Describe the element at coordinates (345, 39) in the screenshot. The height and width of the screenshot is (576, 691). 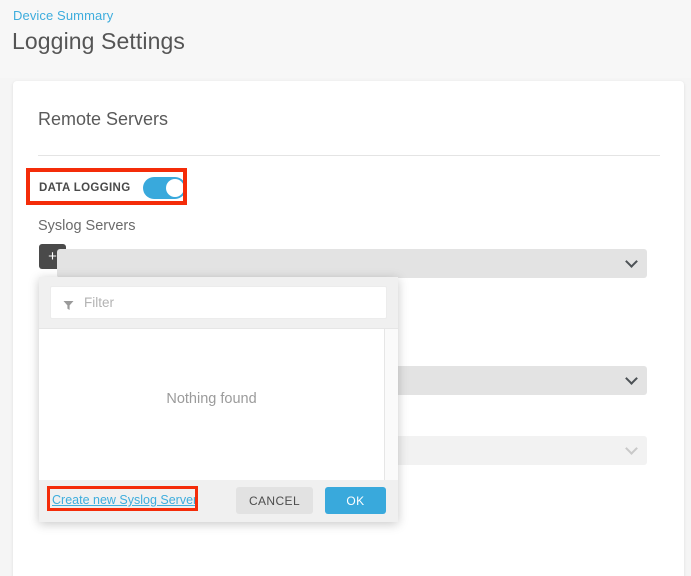
I see `page-header: Device Summary Logging Settings` at that location.